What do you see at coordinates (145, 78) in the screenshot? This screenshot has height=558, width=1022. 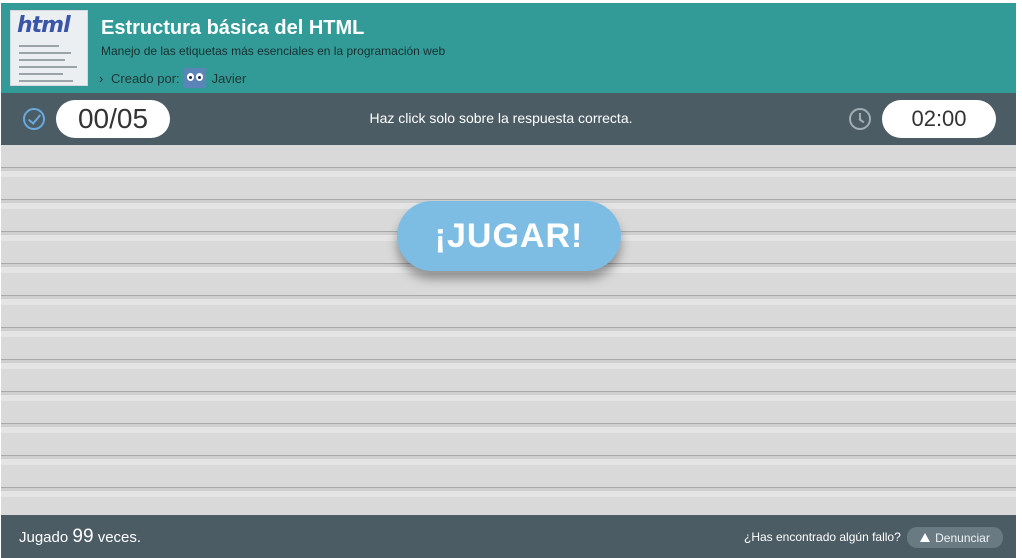 I see `created-by-label: Creado por:` at bounding box center [145, 78].